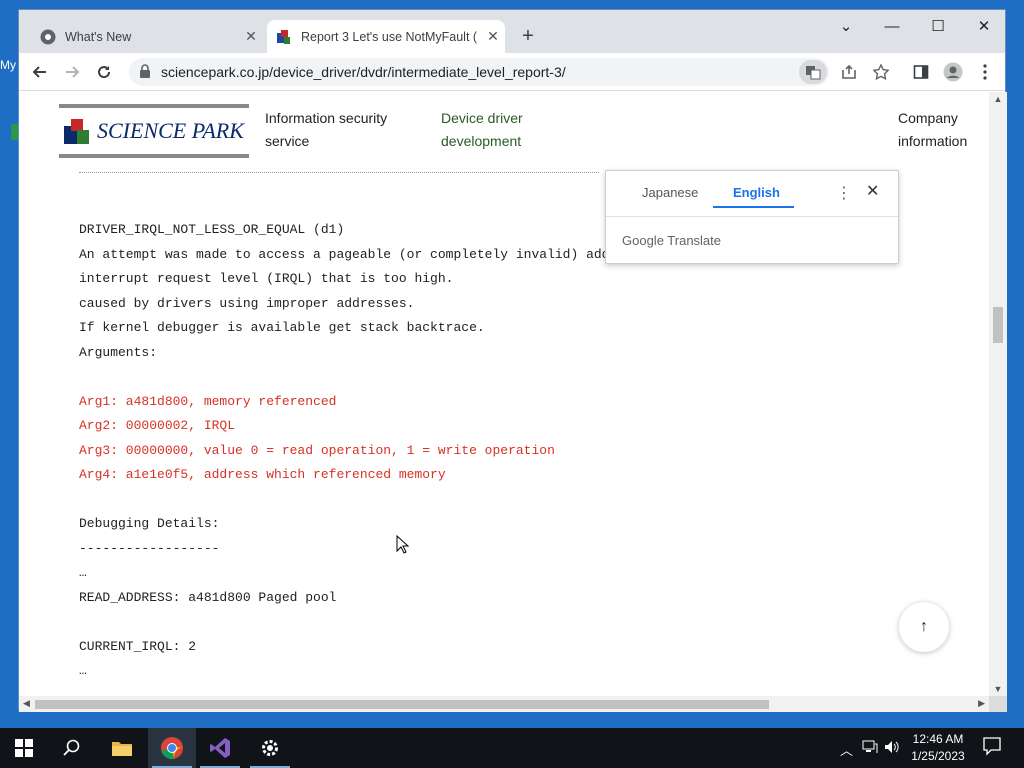  Describe the element at coordinates (938, 739) in the screenshot. I see `clock-time: 12:46 AM` at that location.